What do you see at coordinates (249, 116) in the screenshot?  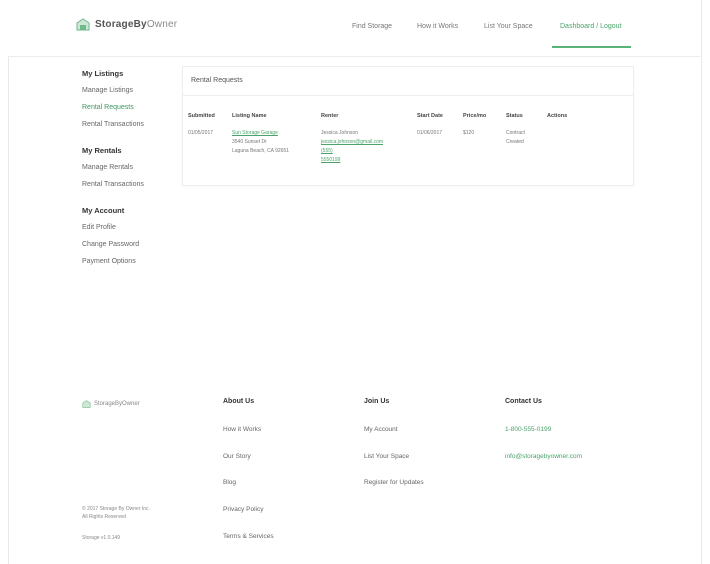 I see `column-header-listing-name: Listing Name` at bounding box center [249, 116].